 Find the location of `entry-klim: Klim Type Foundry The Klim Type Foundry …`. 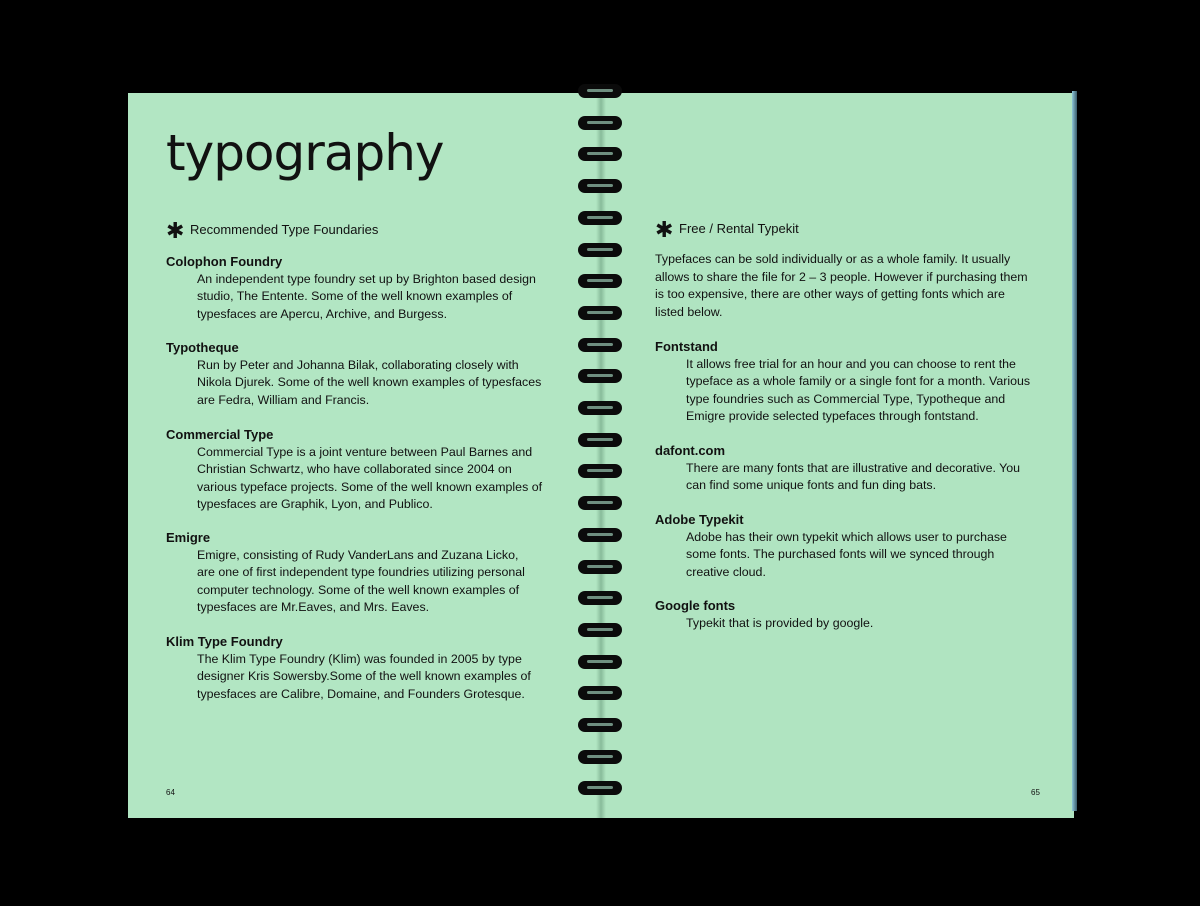

entry-klim: Klim Type Foundry The Klim Type Foundry … is located at coordinates (348, 668).